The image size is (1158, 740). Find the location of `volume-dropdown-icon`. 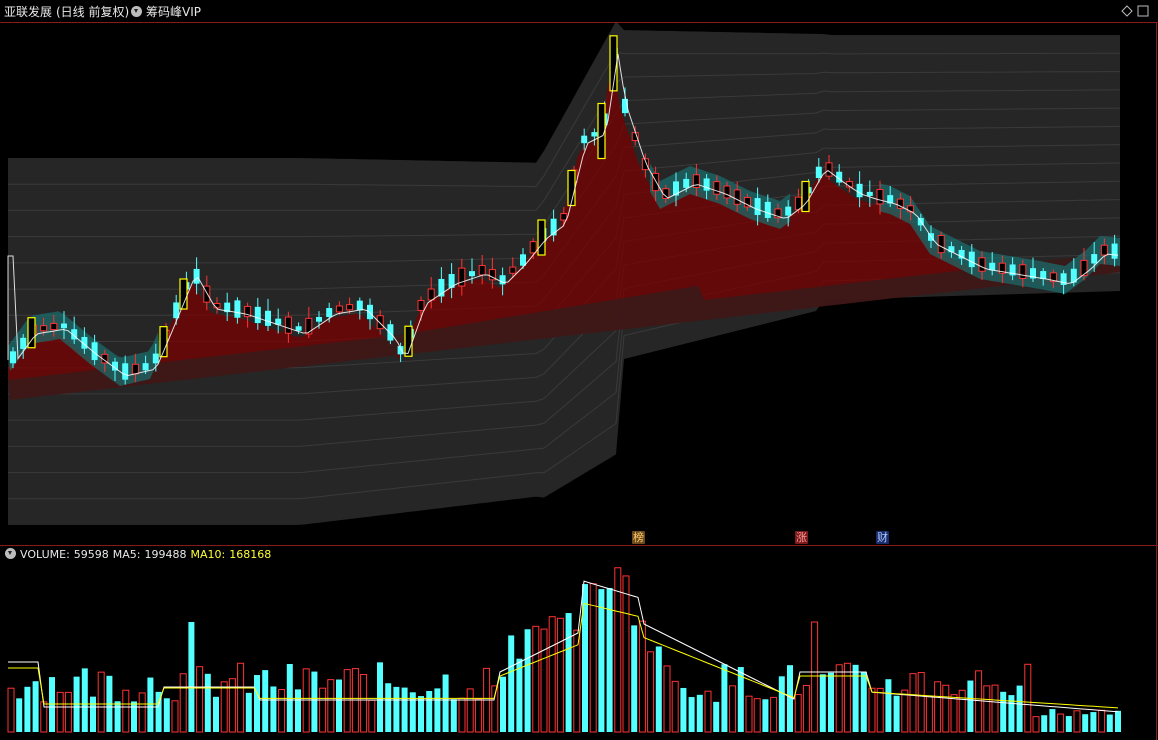

volume-dropdown-icon is located at coordinates (10, 553).